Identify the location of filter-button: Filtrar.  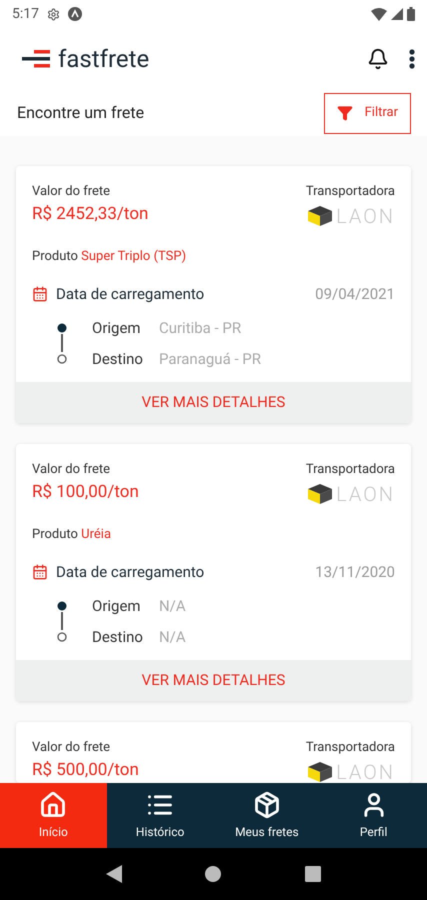
(367, 113).